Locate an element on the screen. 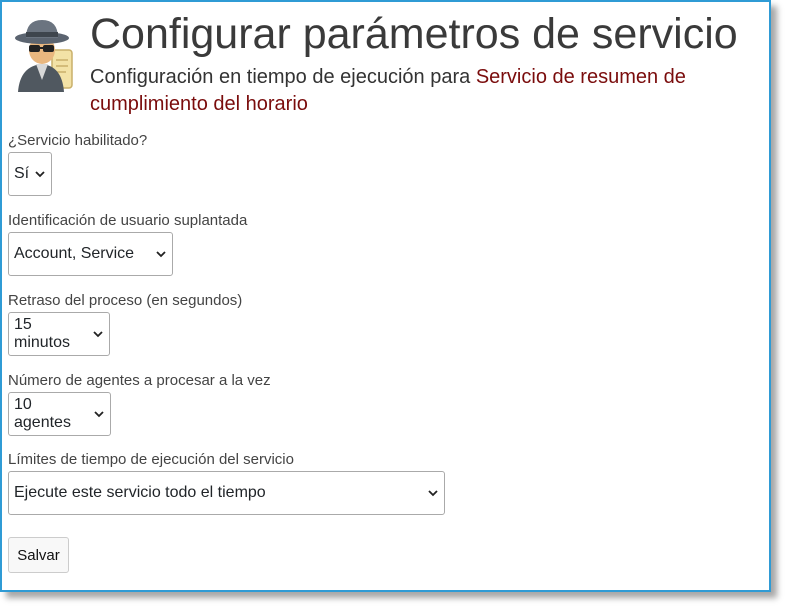  select-value: Account, Service is located at coordinates (74, 253).